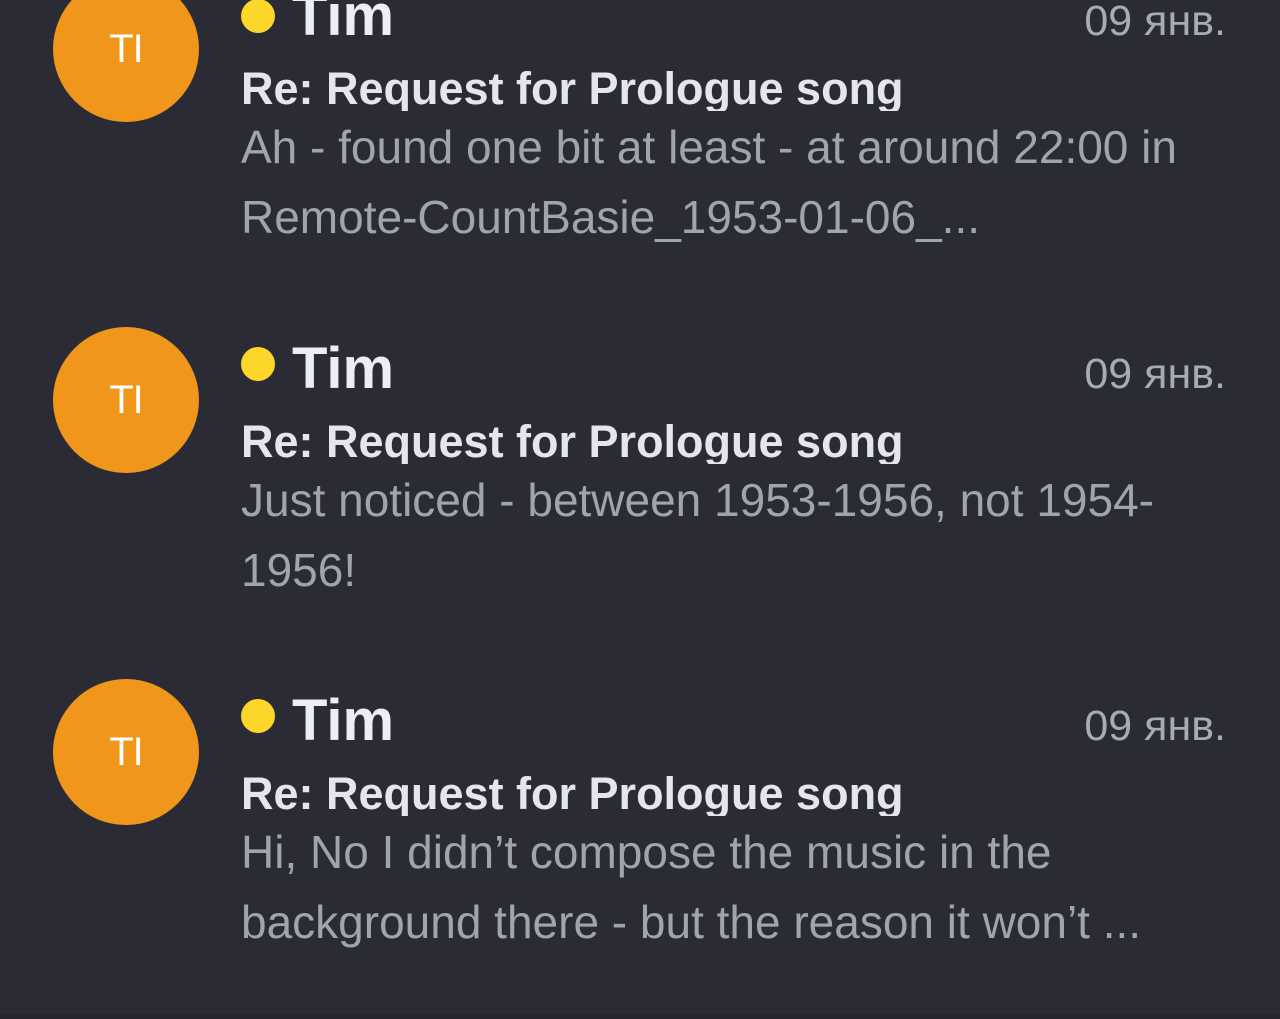 The image size is (1280, 1019). Describe the element at coordinates (640, 1016) in the screenshot. I see `divider` at that location.